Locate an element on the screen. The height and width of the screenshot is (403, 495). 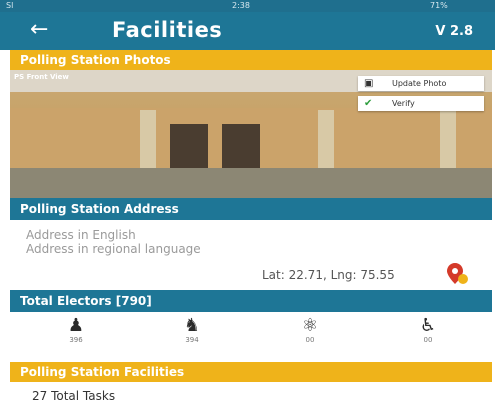
disabled-count: 00 is located at coordinates (428, 340).